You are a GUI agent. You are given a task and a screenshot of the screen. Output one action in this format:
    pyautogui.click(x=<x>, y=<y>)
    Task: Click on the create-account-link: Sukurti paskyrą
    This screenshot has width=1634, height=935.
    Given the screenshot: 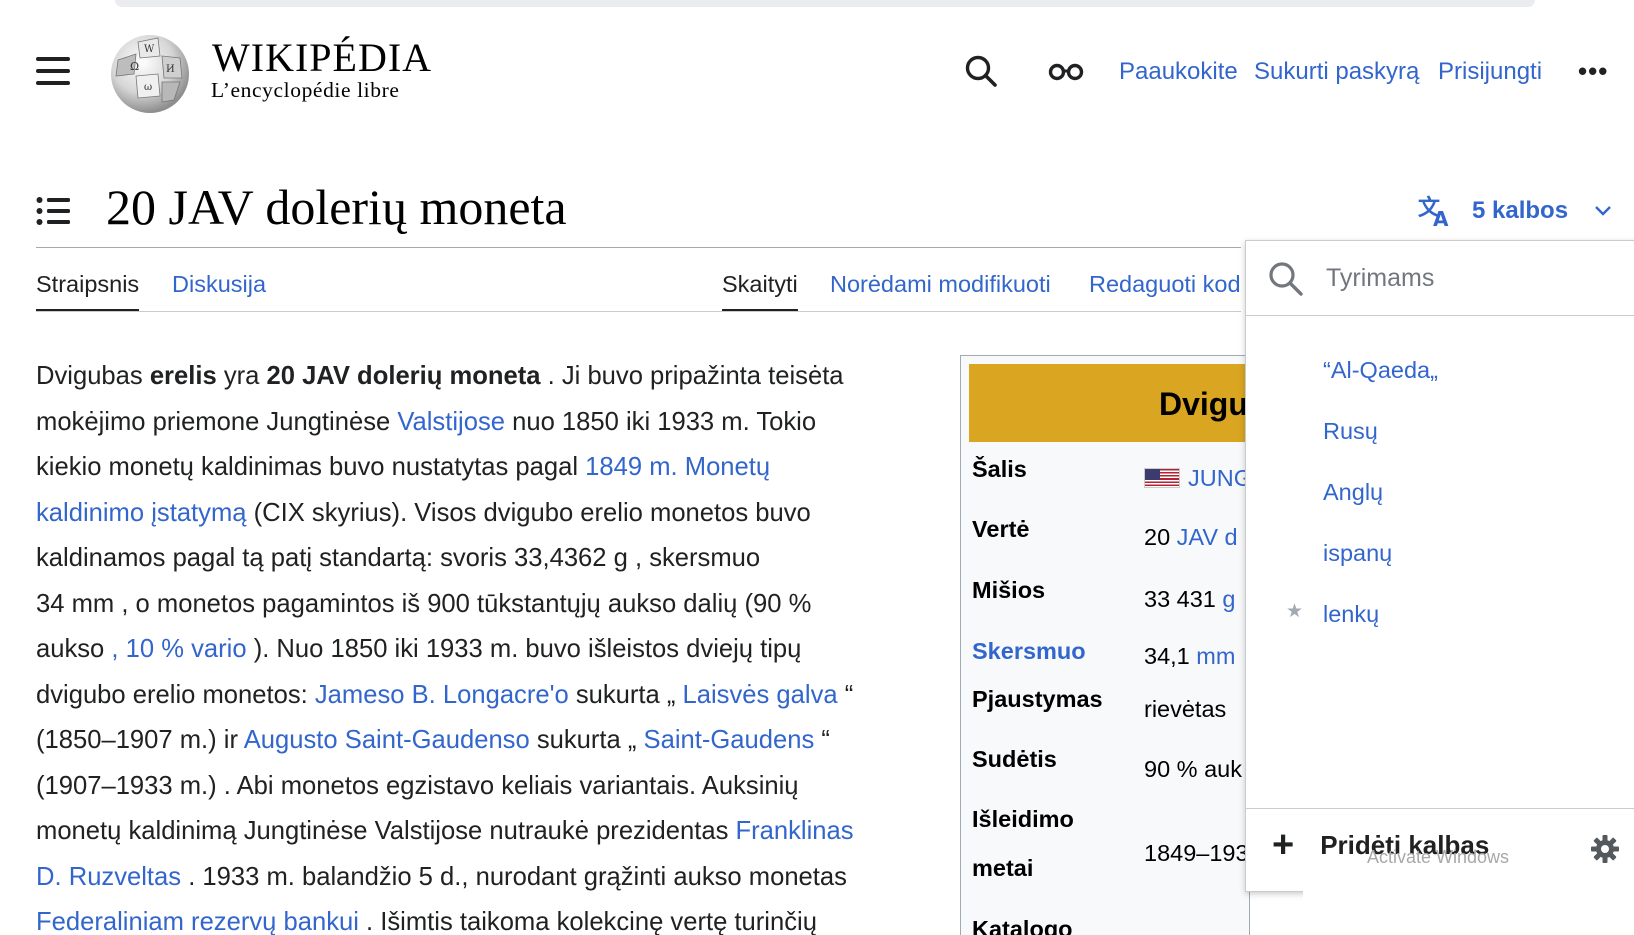 What is the action you would take?
    pyautogui.click(x=1336, y=72)
    